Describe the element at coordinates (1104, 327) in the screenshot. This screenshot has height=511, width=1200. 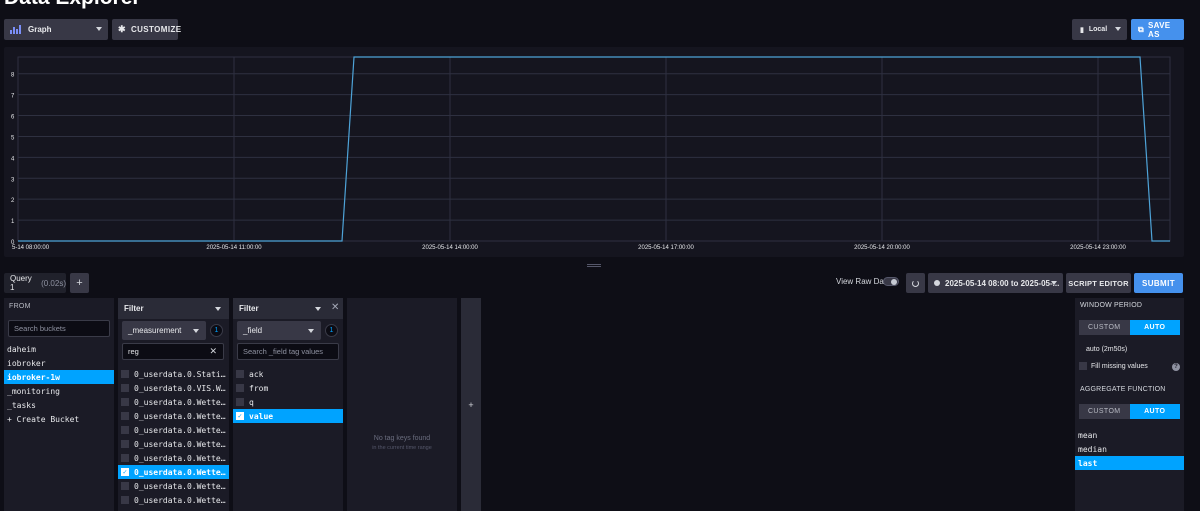
I see `window-custom-button: CUSTOM` at that location.